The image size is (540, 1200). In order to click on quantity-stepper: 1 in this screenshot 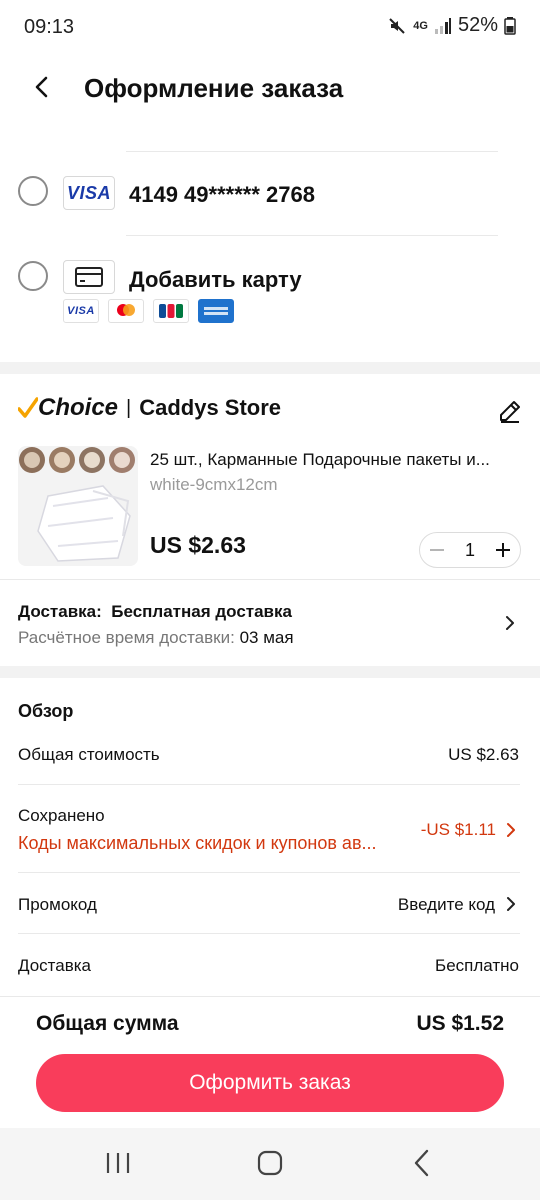, I will do `click(470, 550)`.